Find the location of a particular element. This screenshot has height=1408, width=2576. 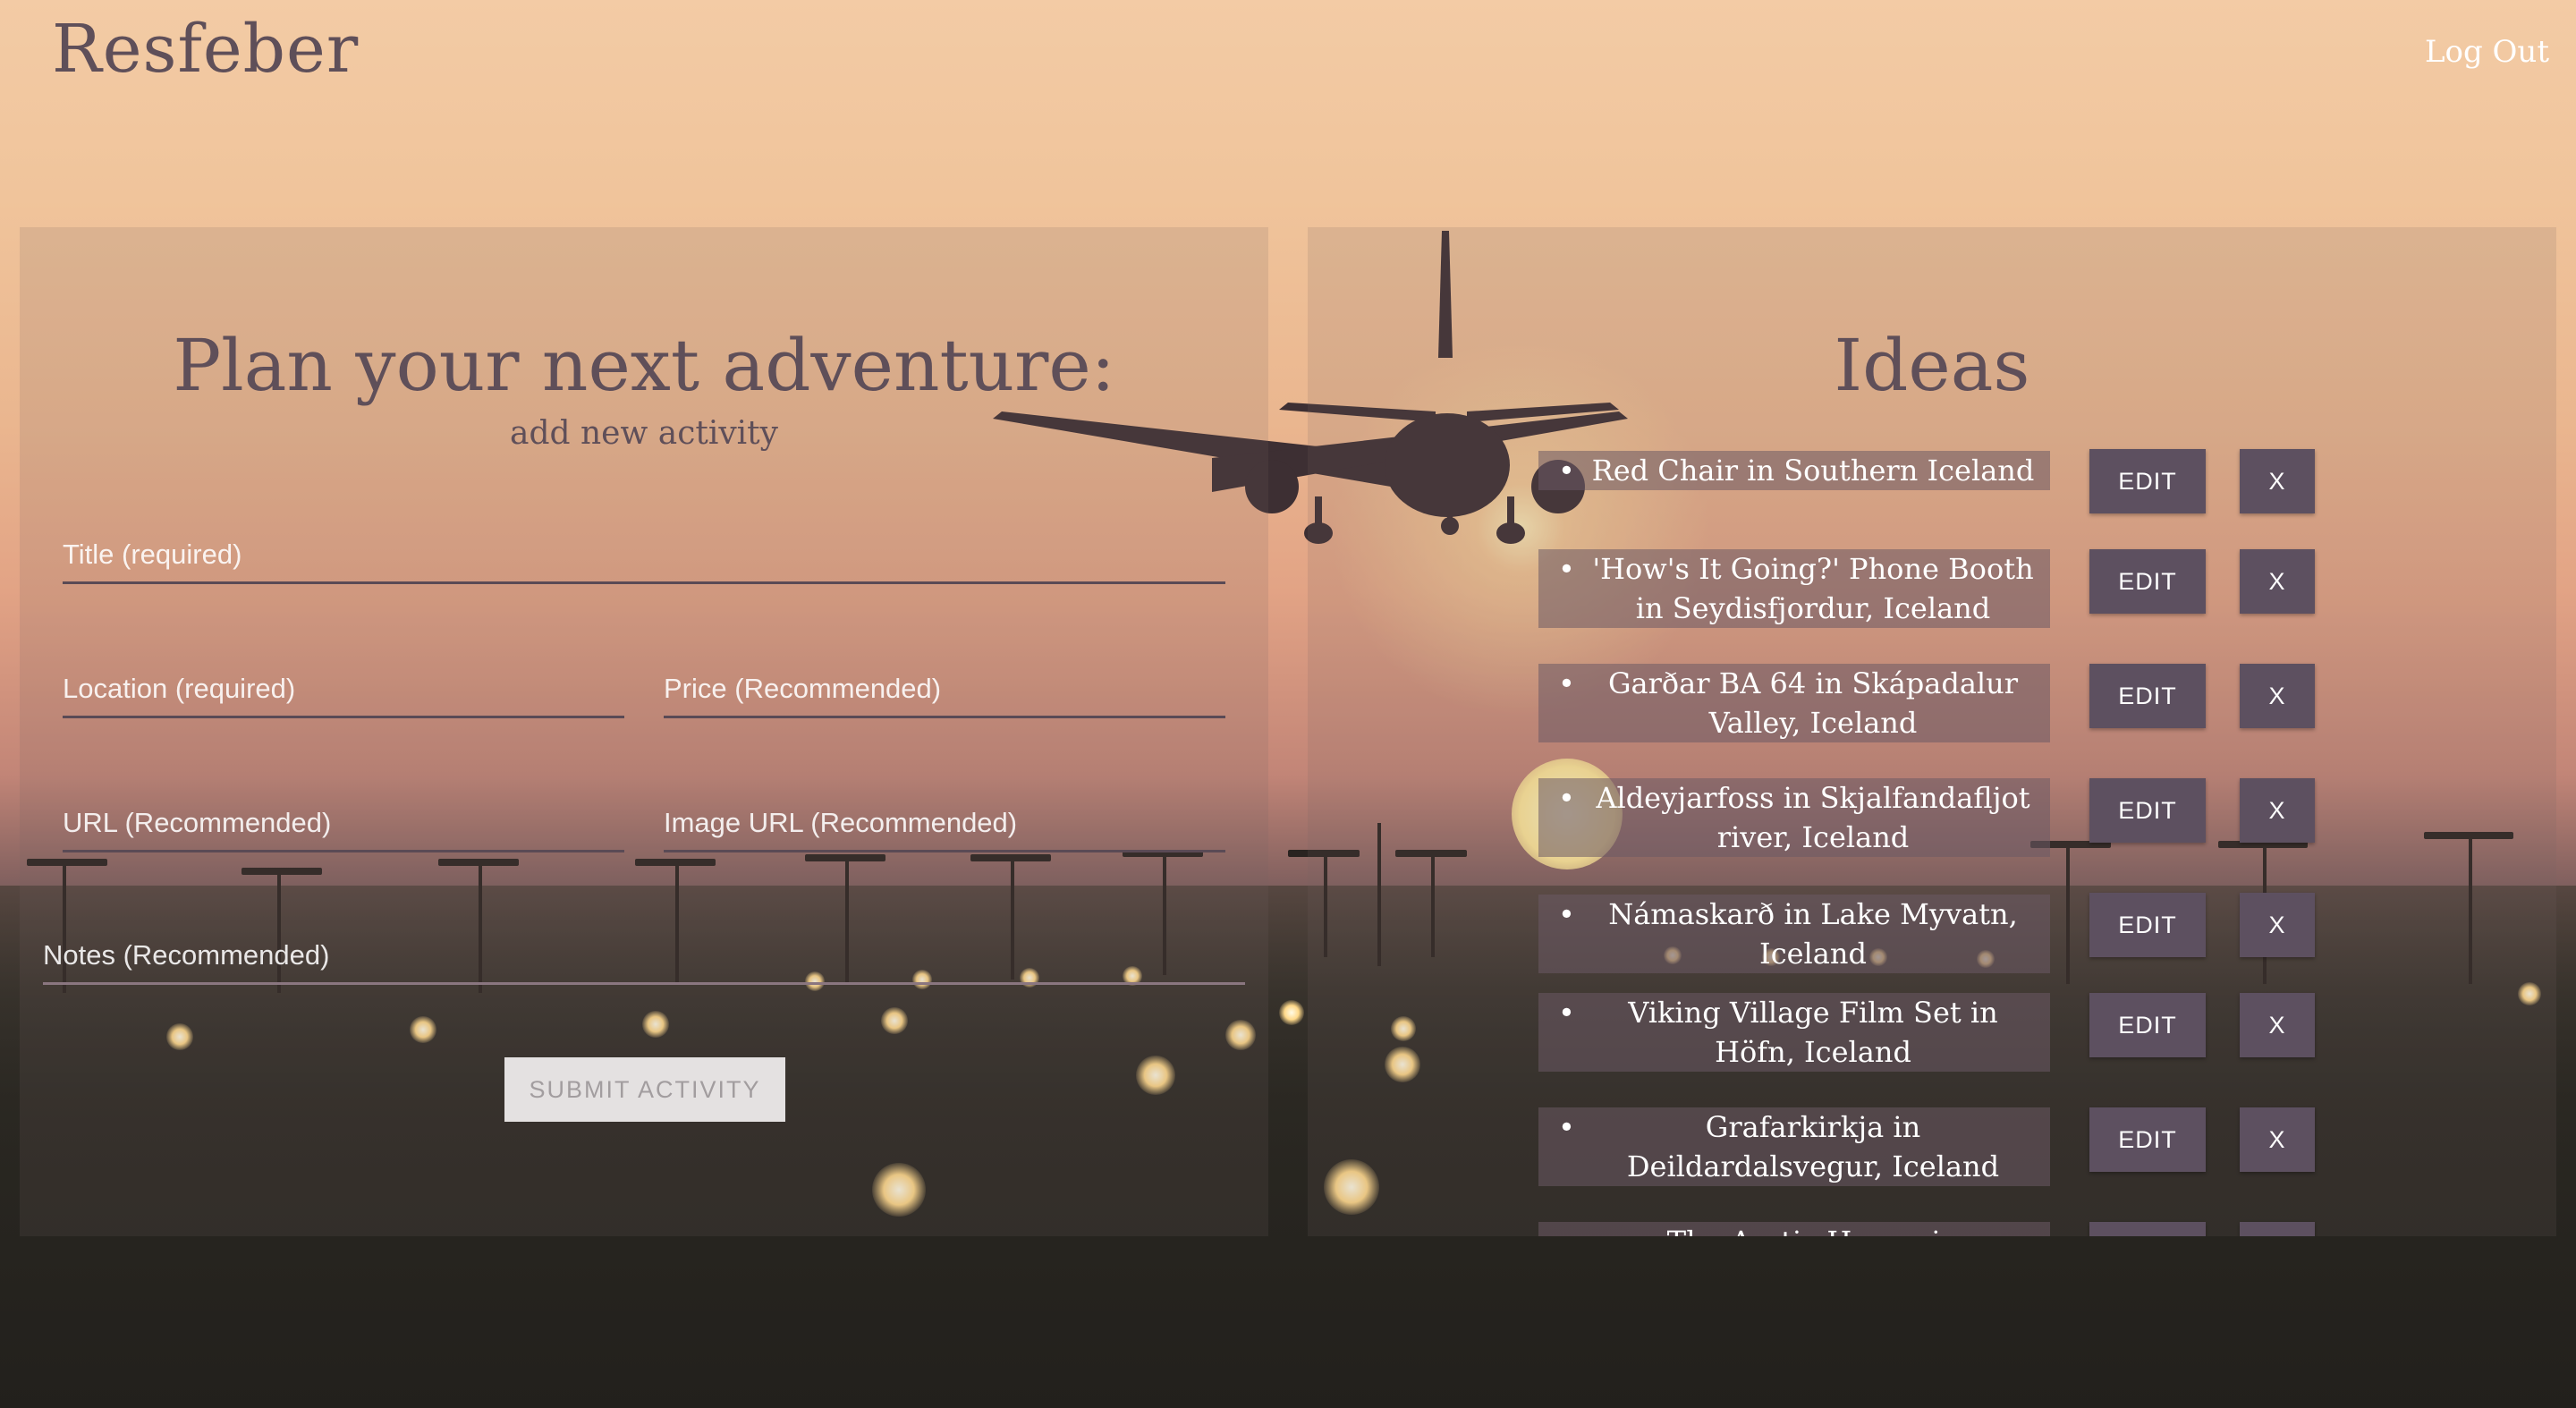

notes-input is located at coordinates (644, 956).